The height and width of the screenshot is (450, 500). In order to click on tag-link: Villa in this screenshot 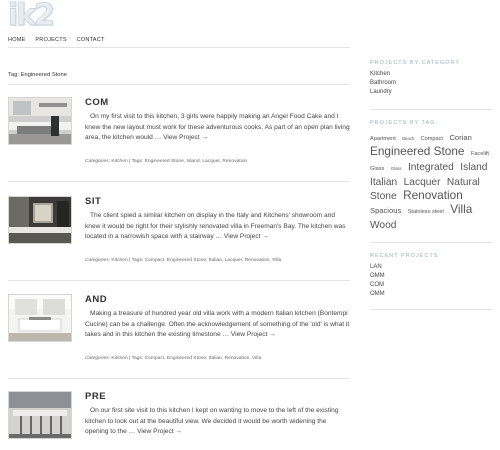, I will do `click(461, 209)`.